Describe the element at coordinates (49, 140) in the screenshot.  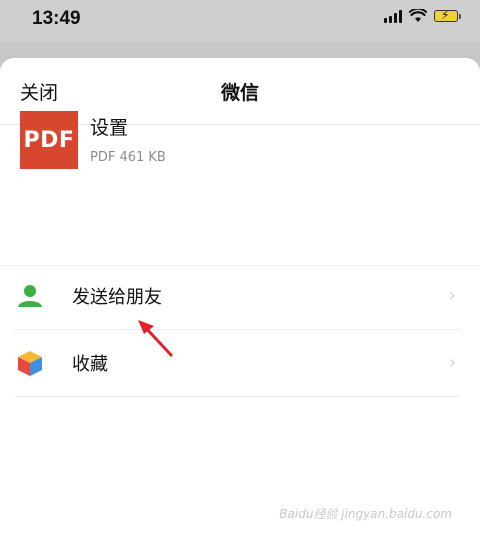
I see `pdf-file-icon: PDF` at that location.